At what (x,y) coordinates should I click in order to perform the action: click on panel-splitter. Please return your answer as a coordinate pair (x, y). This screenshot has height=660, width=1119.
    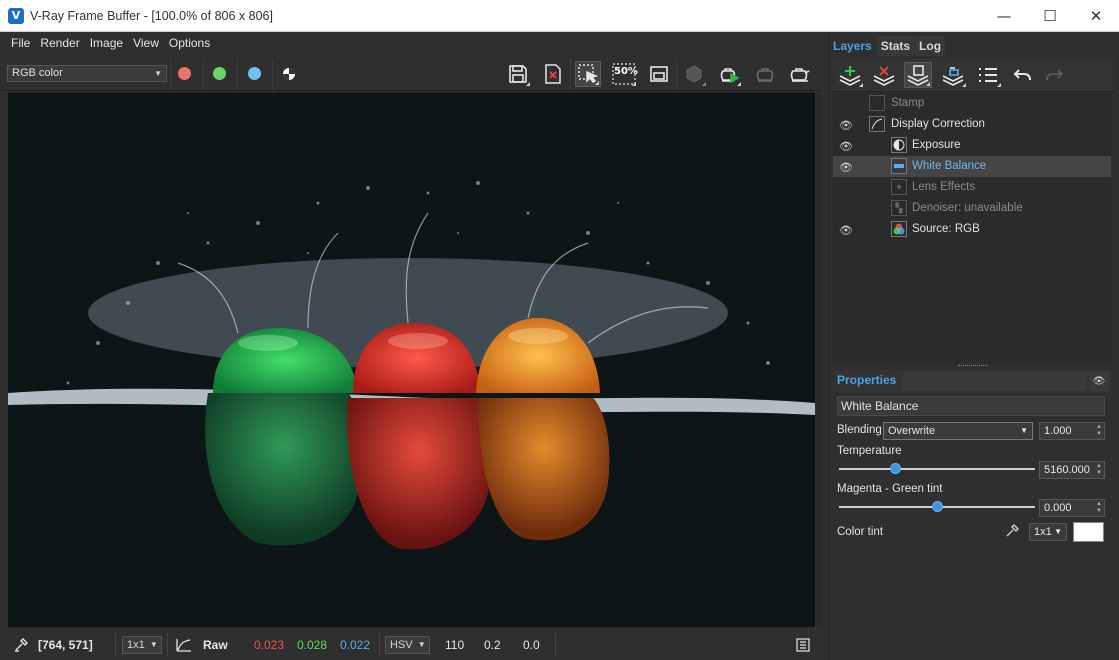
    Looking at the image, I should click on (972, 366).